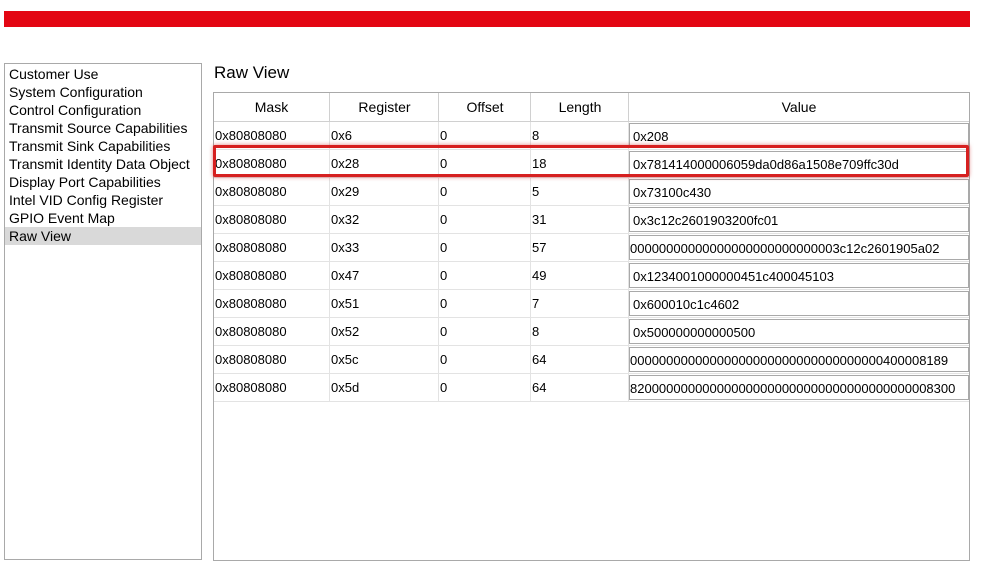  Describe the element at coordinates (103, 74) in the screenshot. I see `sidebar-item-customer-use: Customer Use` at that location.